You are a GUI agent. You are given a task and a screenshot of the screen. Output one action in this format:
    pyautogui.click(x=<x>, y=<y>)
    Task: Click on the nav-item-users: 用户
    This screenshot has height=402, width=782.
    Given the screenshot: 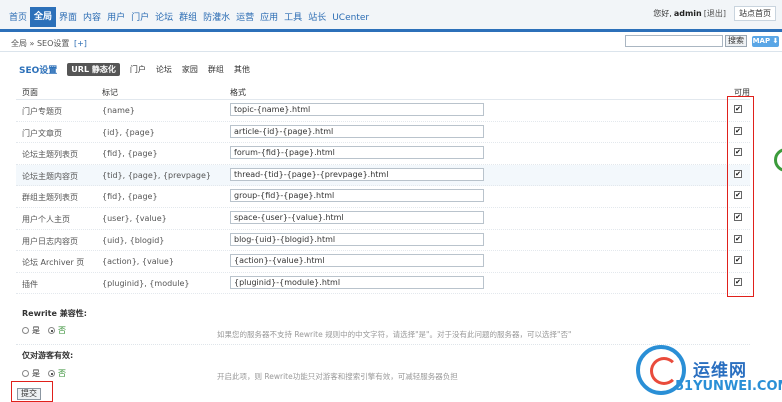 What is the action you would take?
    pyautogui.click(x=116, y=19)
    